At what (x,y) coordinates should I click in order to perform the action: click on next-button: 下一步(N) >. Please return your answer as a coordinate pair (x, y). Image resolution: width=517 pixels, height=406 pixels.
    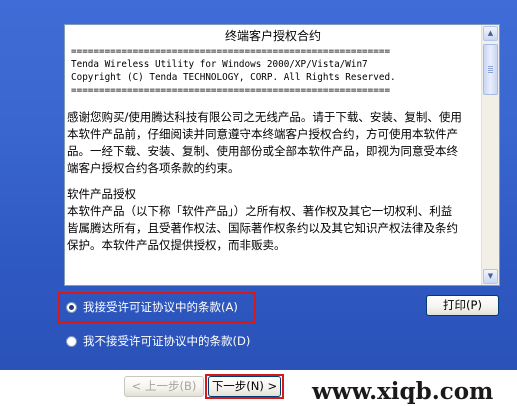
    Looking at the image, I should click on (244, 386).